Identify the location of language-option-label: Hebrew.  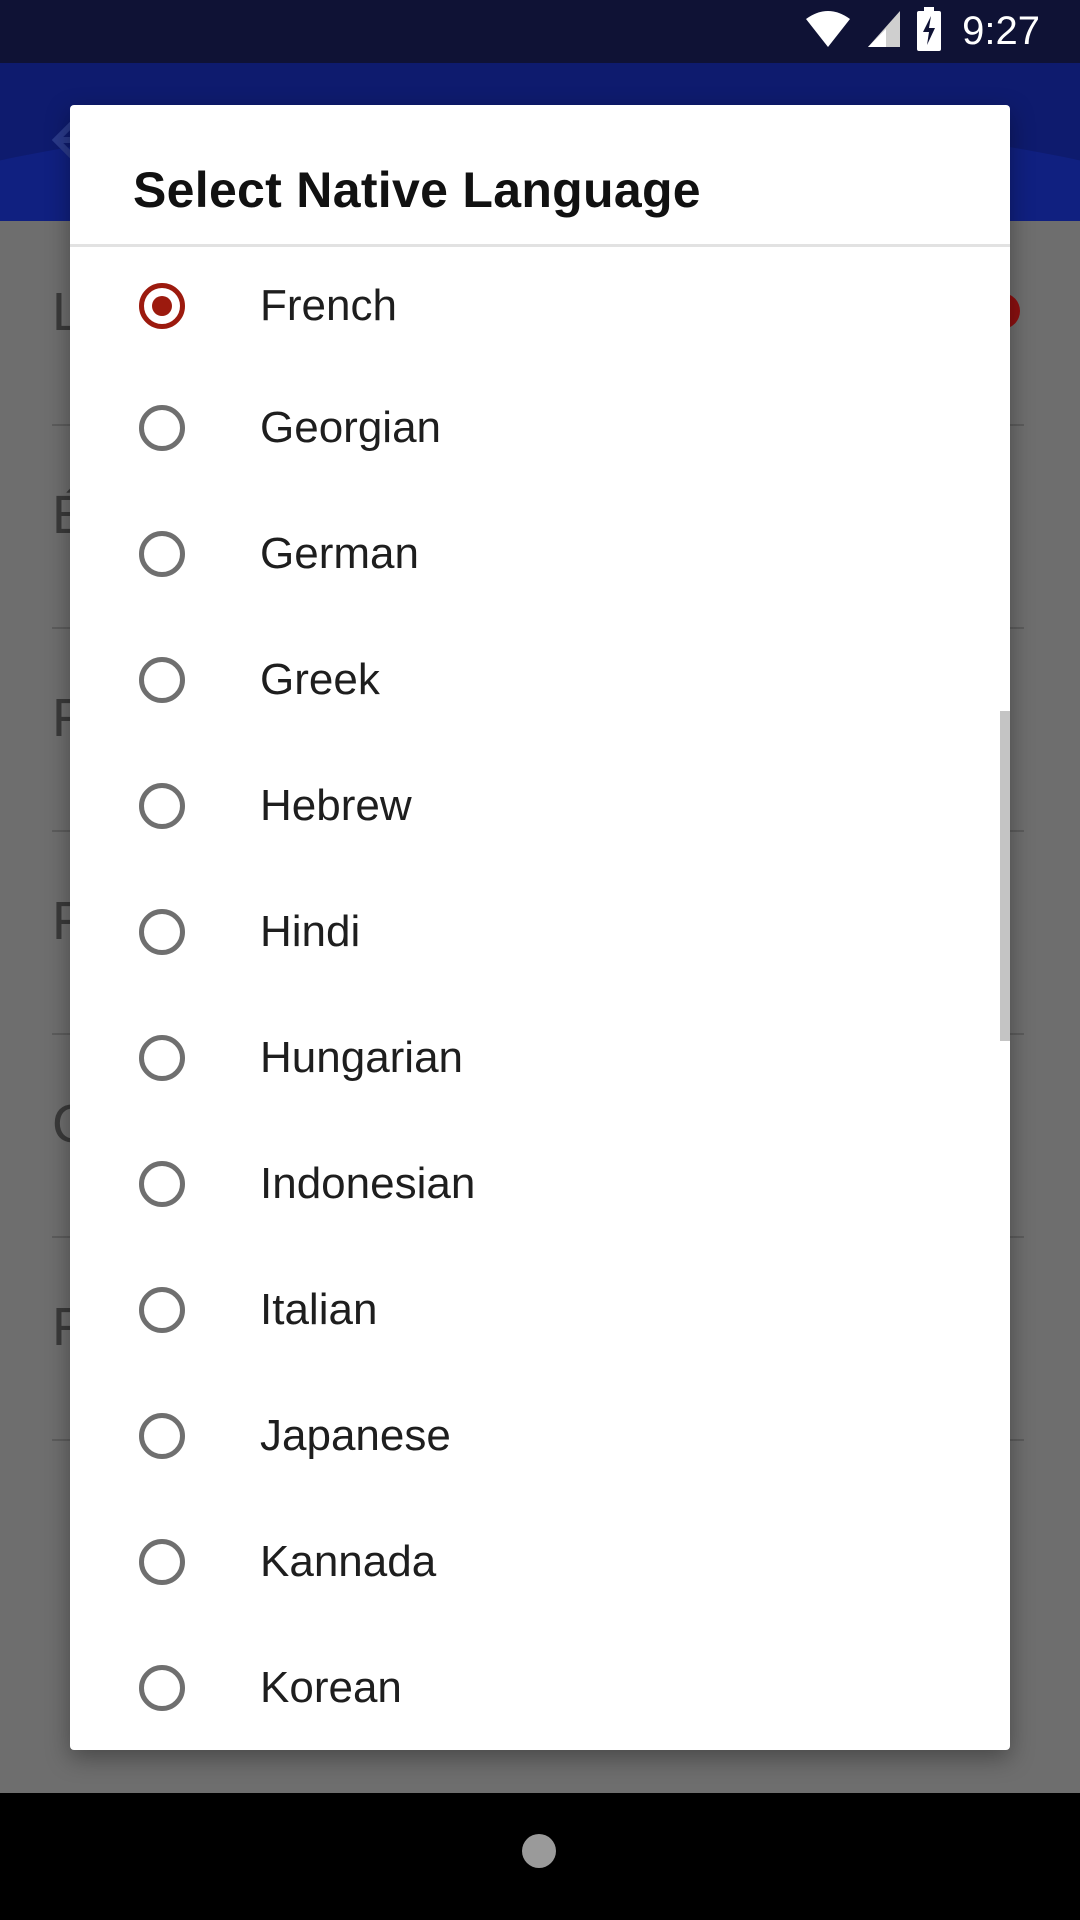
(336, 805).